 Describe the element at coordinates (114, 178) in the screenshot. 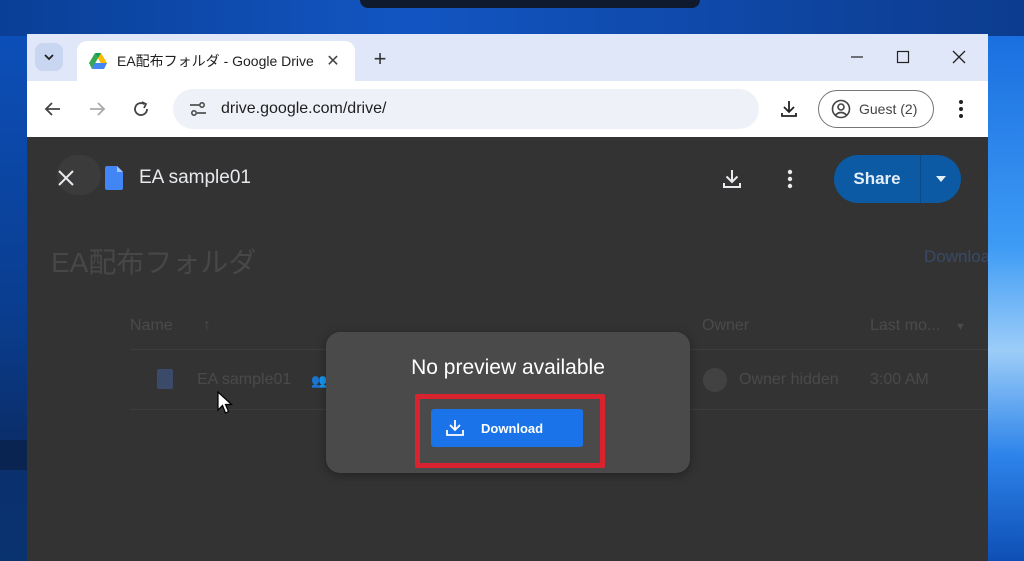

I see `google-docs-icon` at that location.